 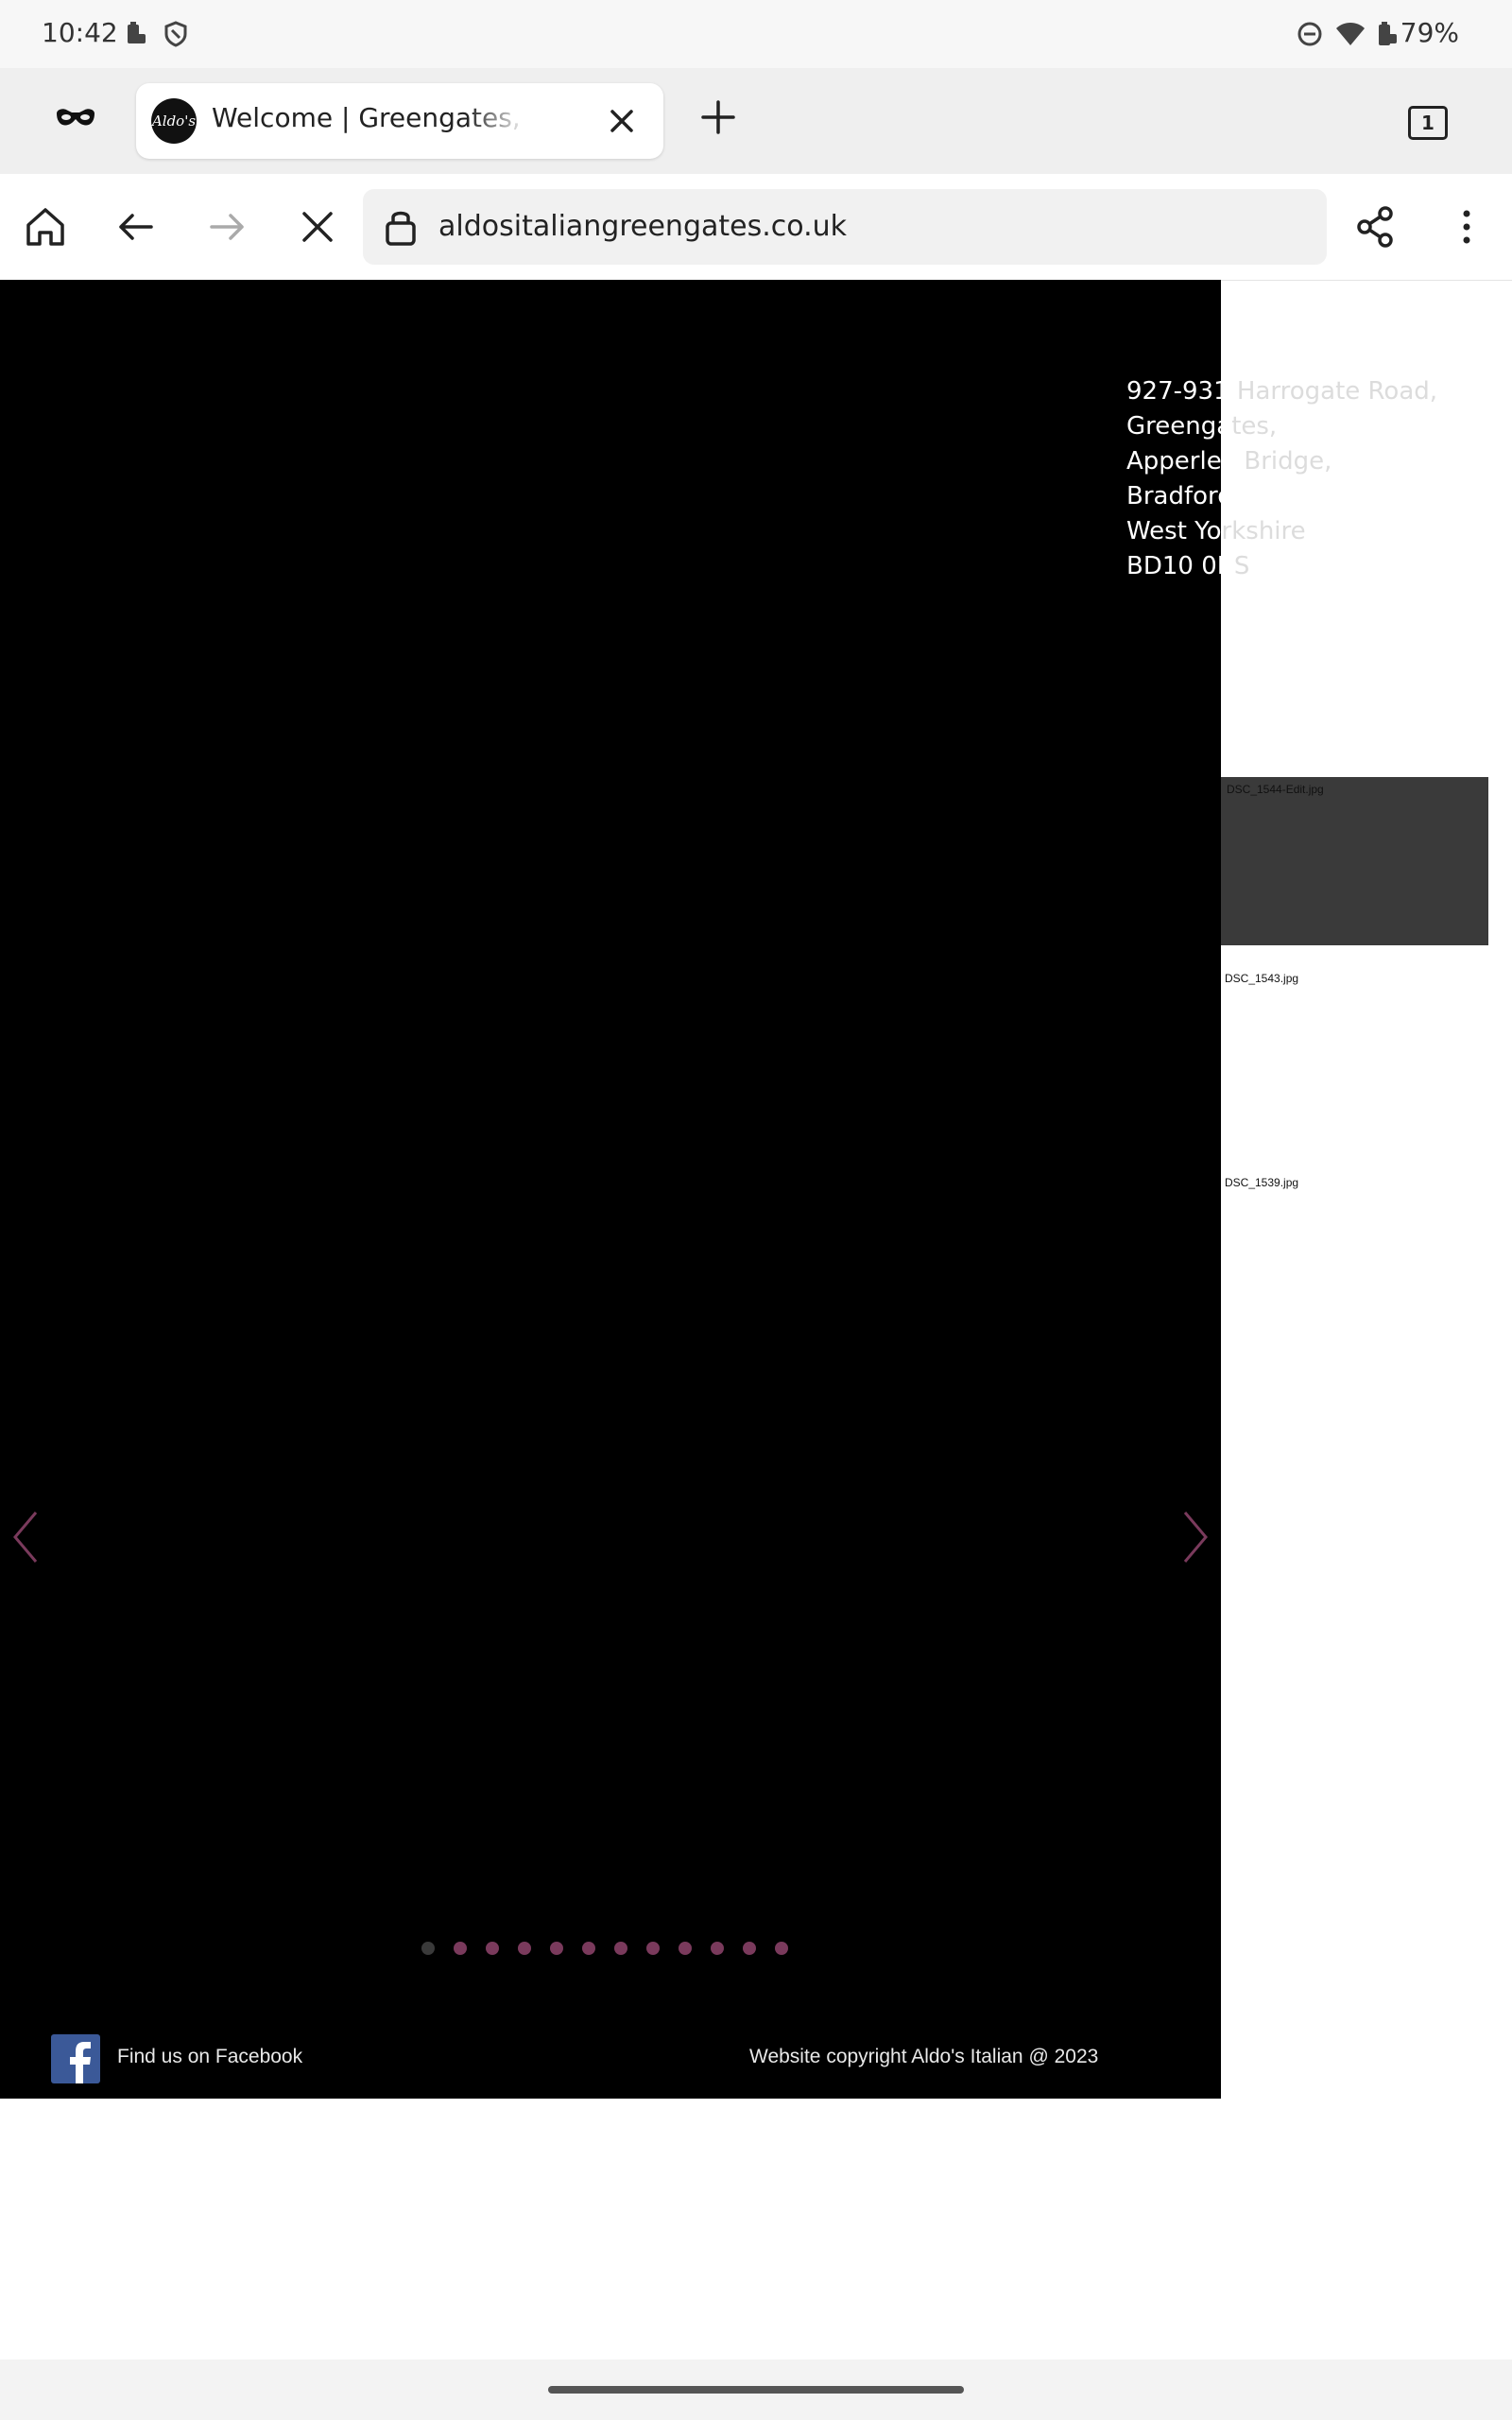 I want to click on tab-count-button: 1, so click(x=1428, y=123).